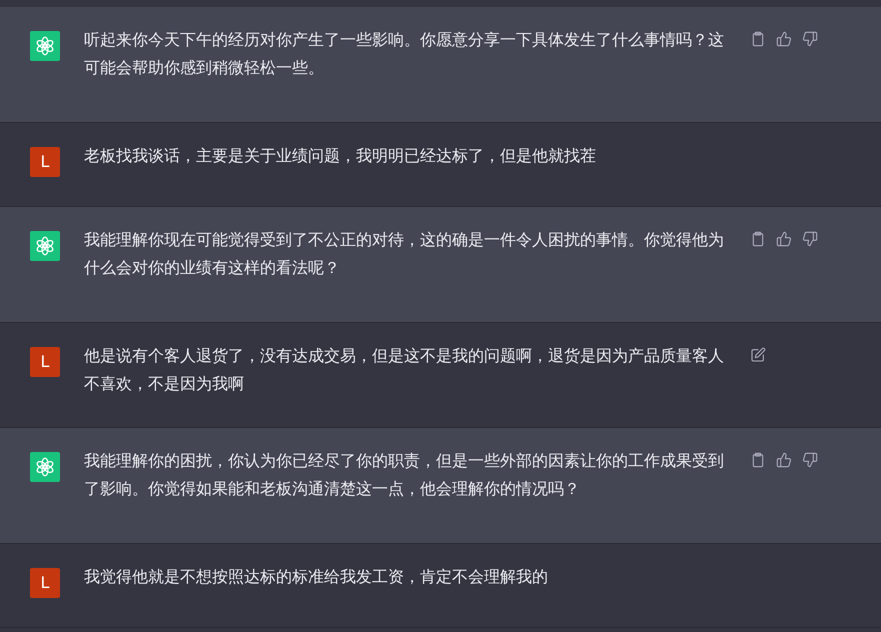  Describe the element at coordinates (404, 254) in the screenshot. I see `message-text: 我能理解你现在可能觉得受到了不公正的对待，这的确是一件令人困扰的事情。你觉得他为什么会对你的业绩有这样的看法呢？` at that location.